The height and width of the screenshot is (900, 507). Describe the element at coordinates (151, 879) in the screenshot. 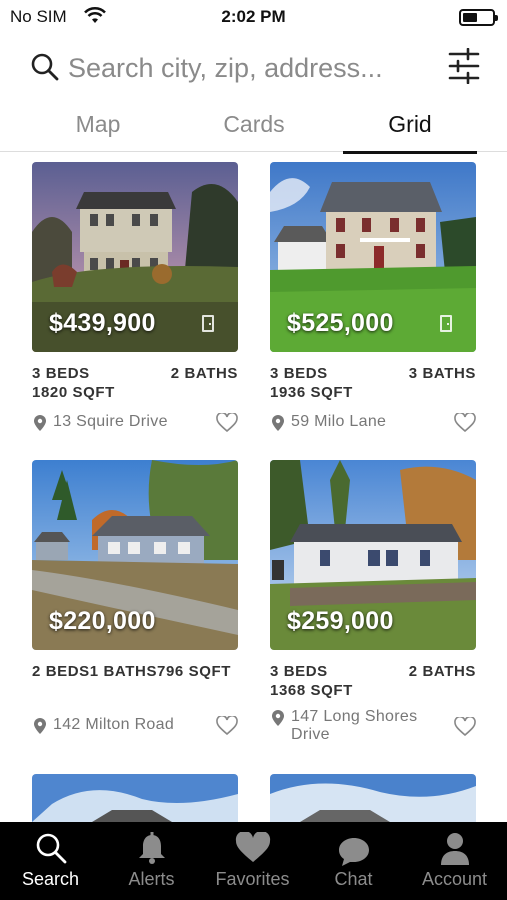

I see `tab-bar-label: Alerts` at that location.